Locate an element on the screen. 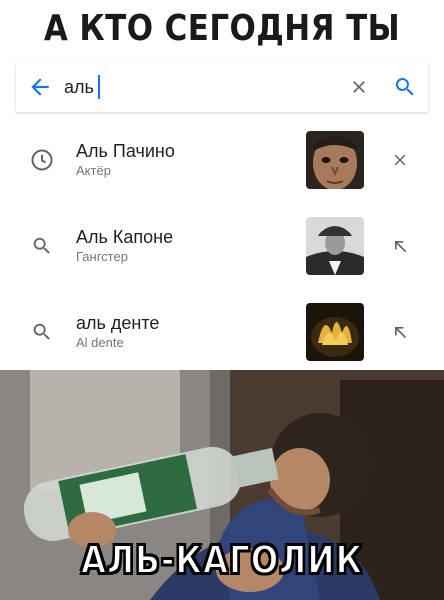 This screenshot has height=600, width=444. remove-x-icon is located at coordinates (400, 160).